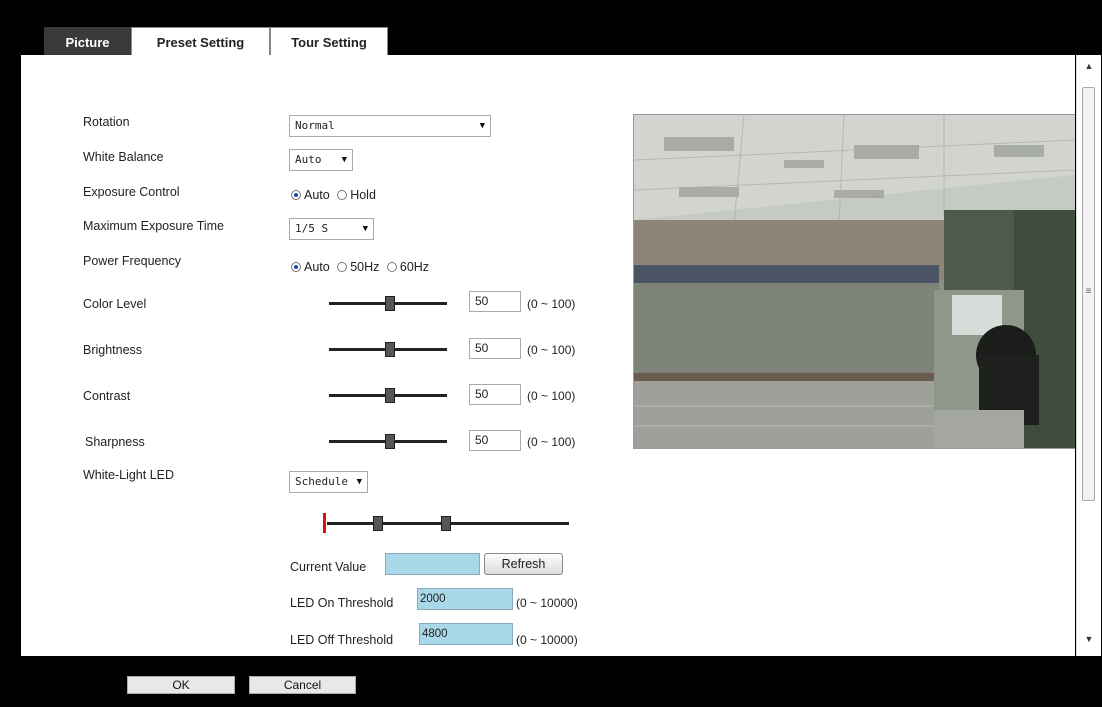  Describe the element at coordinates (495, 394) in the screenshot. I see `contrast-input: 50` at that location.